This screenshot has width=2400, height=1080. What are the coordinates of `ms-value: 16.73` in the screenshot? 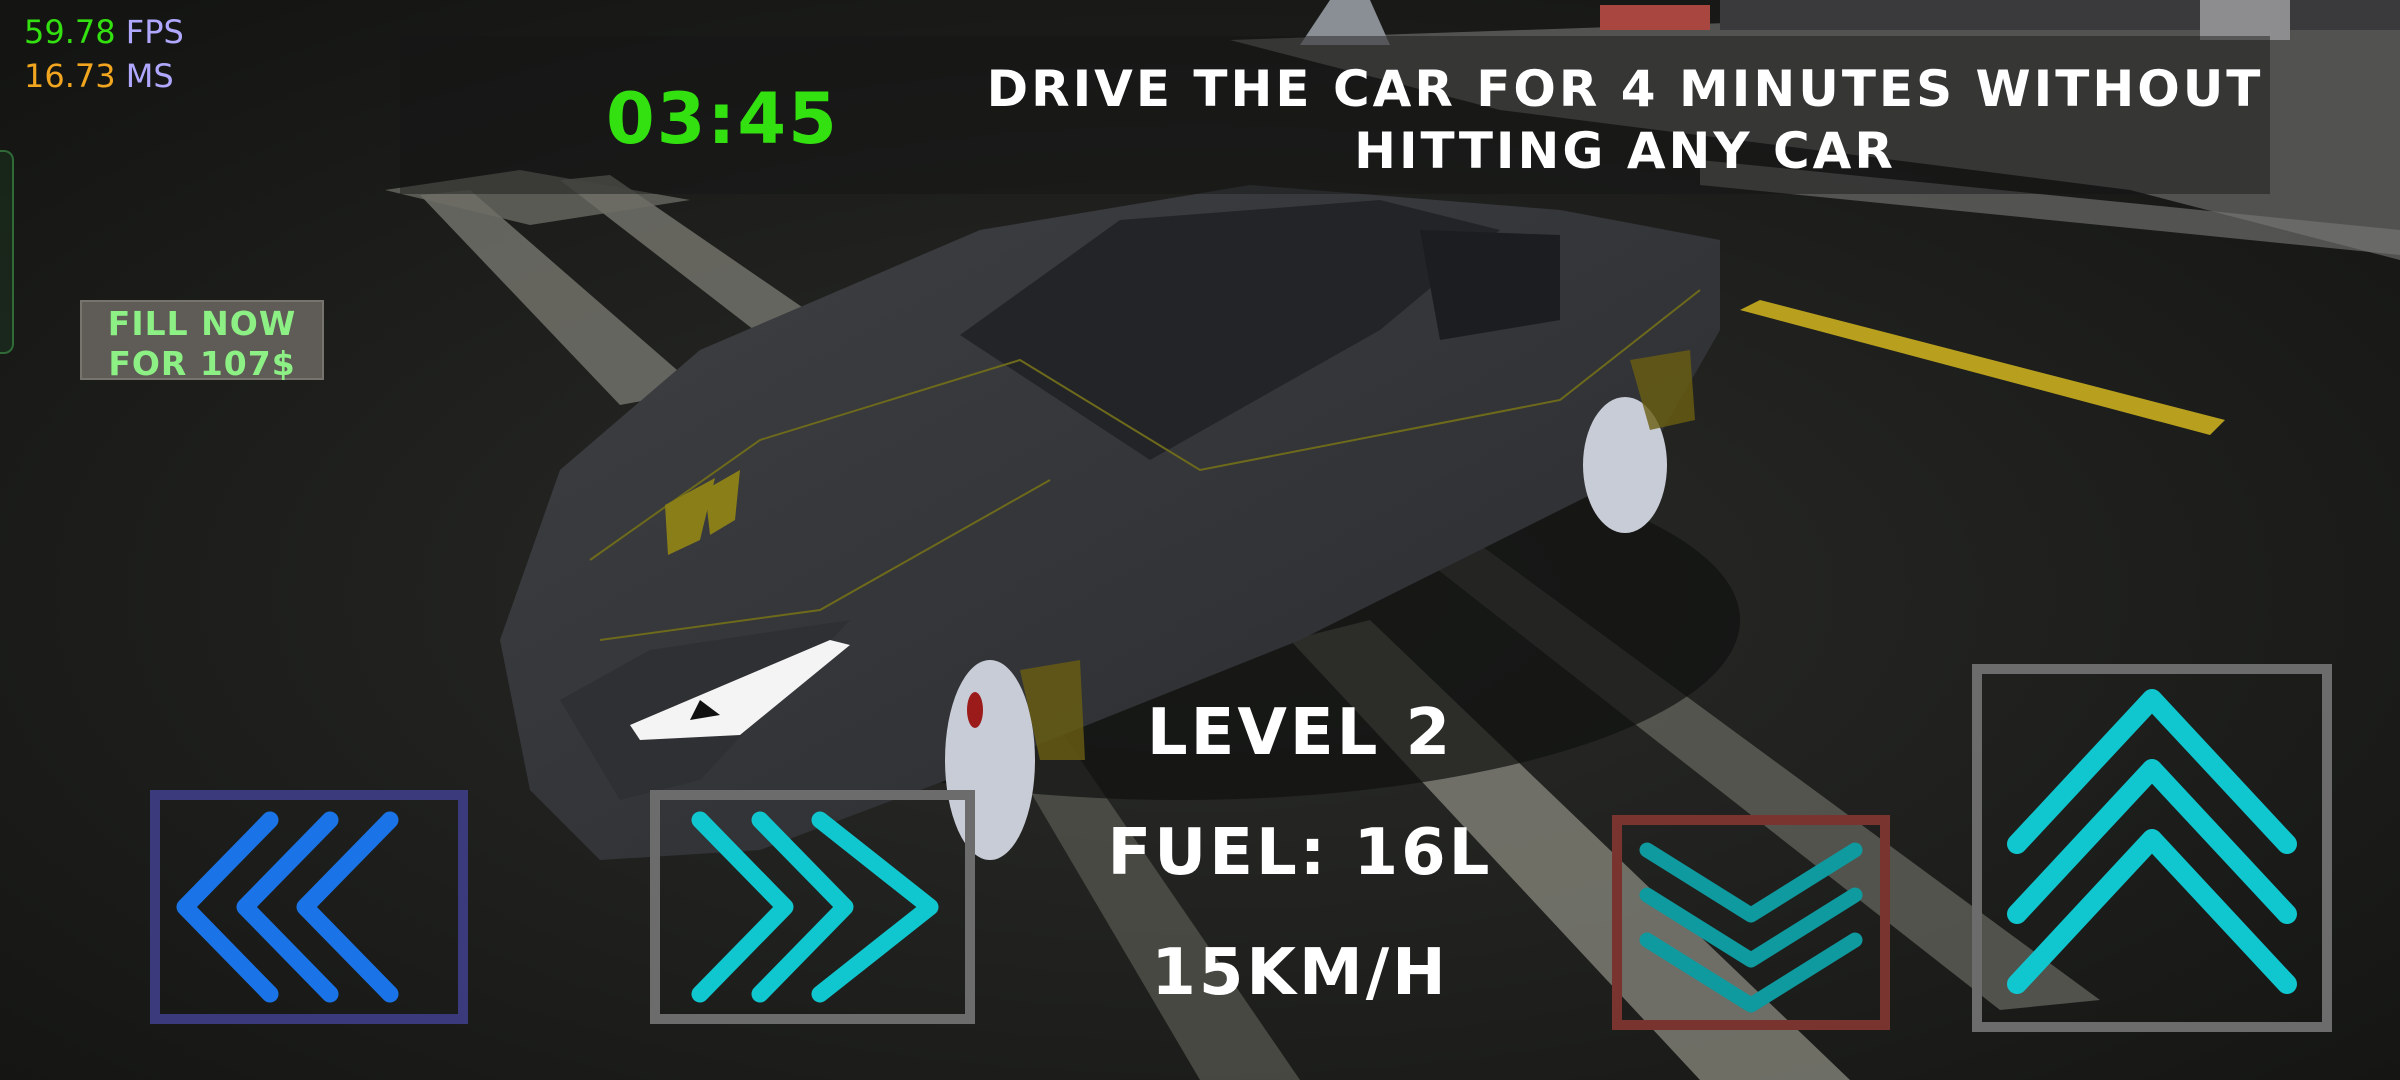 It's located at (70, 76).